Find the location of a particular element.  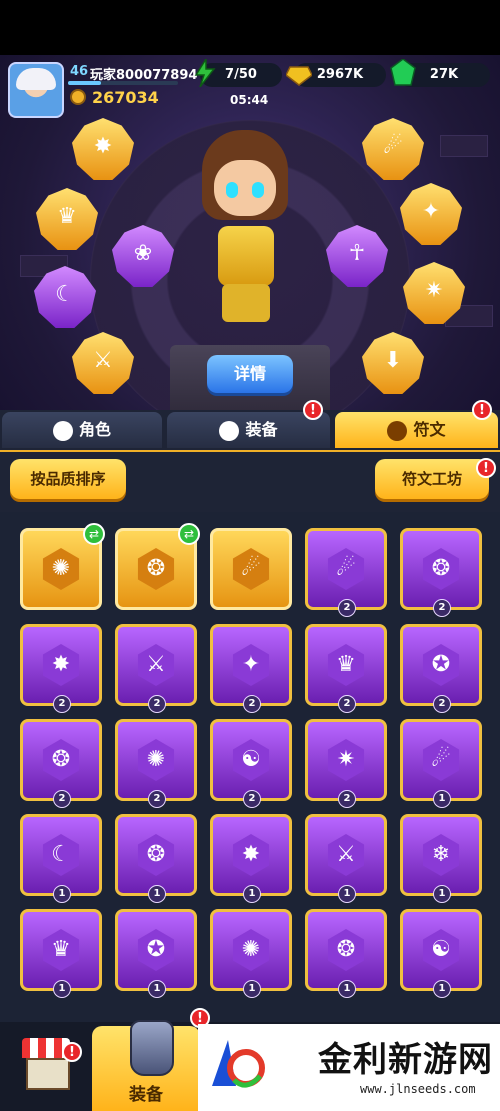

sort-by-quality-button: 按品质排序 is located at coordinates (68, 479).